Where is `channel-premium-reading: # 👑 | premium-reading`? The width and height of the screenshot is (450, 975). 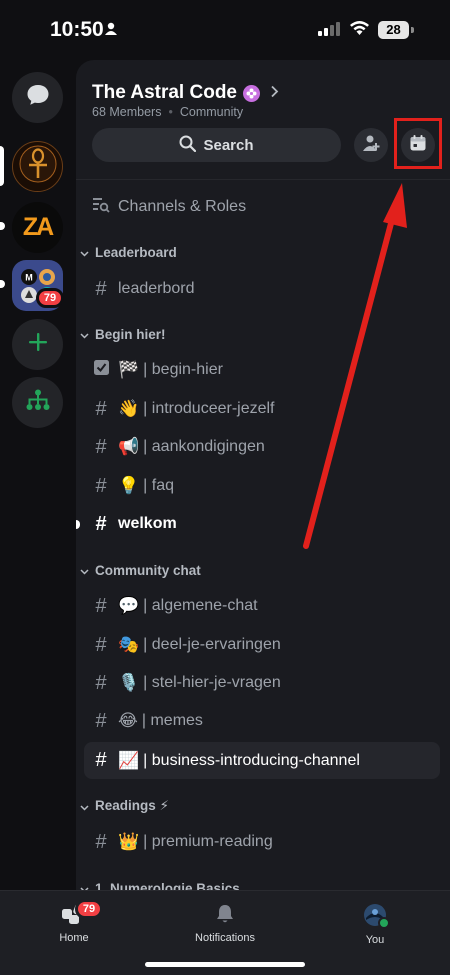 channel-premium-reading: # 👑 | premium-reading is located at coordinates (262, 842).